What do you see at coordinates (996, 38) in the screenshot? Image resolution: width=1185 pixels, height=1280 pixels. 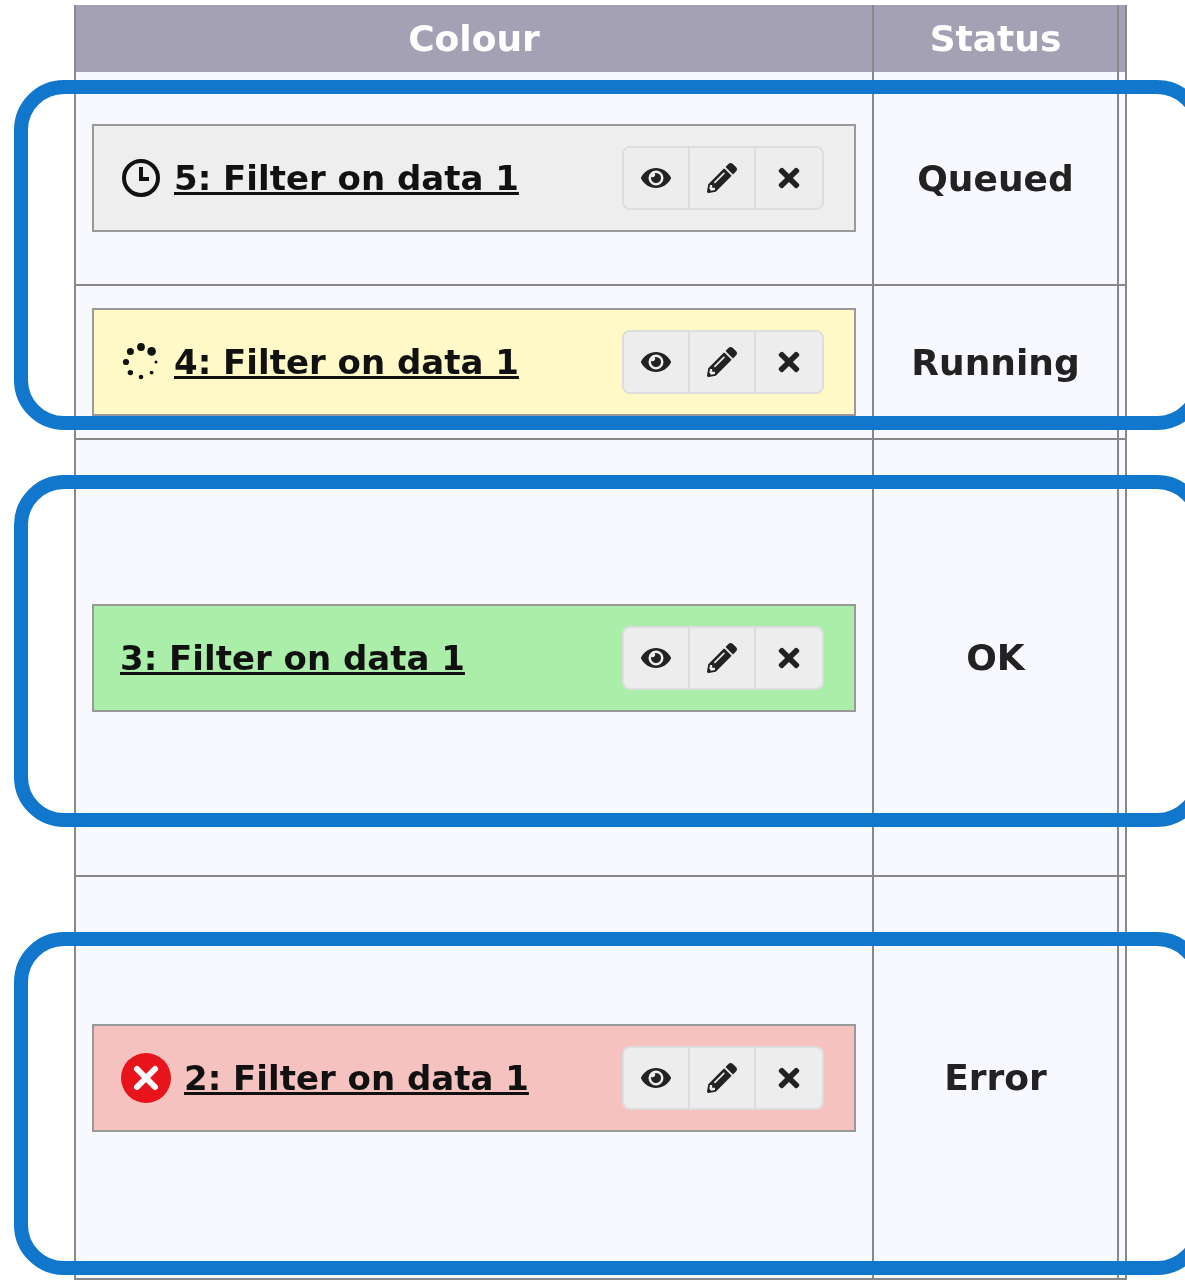 I see `column-header: Status` at bounding box center [996, 38].